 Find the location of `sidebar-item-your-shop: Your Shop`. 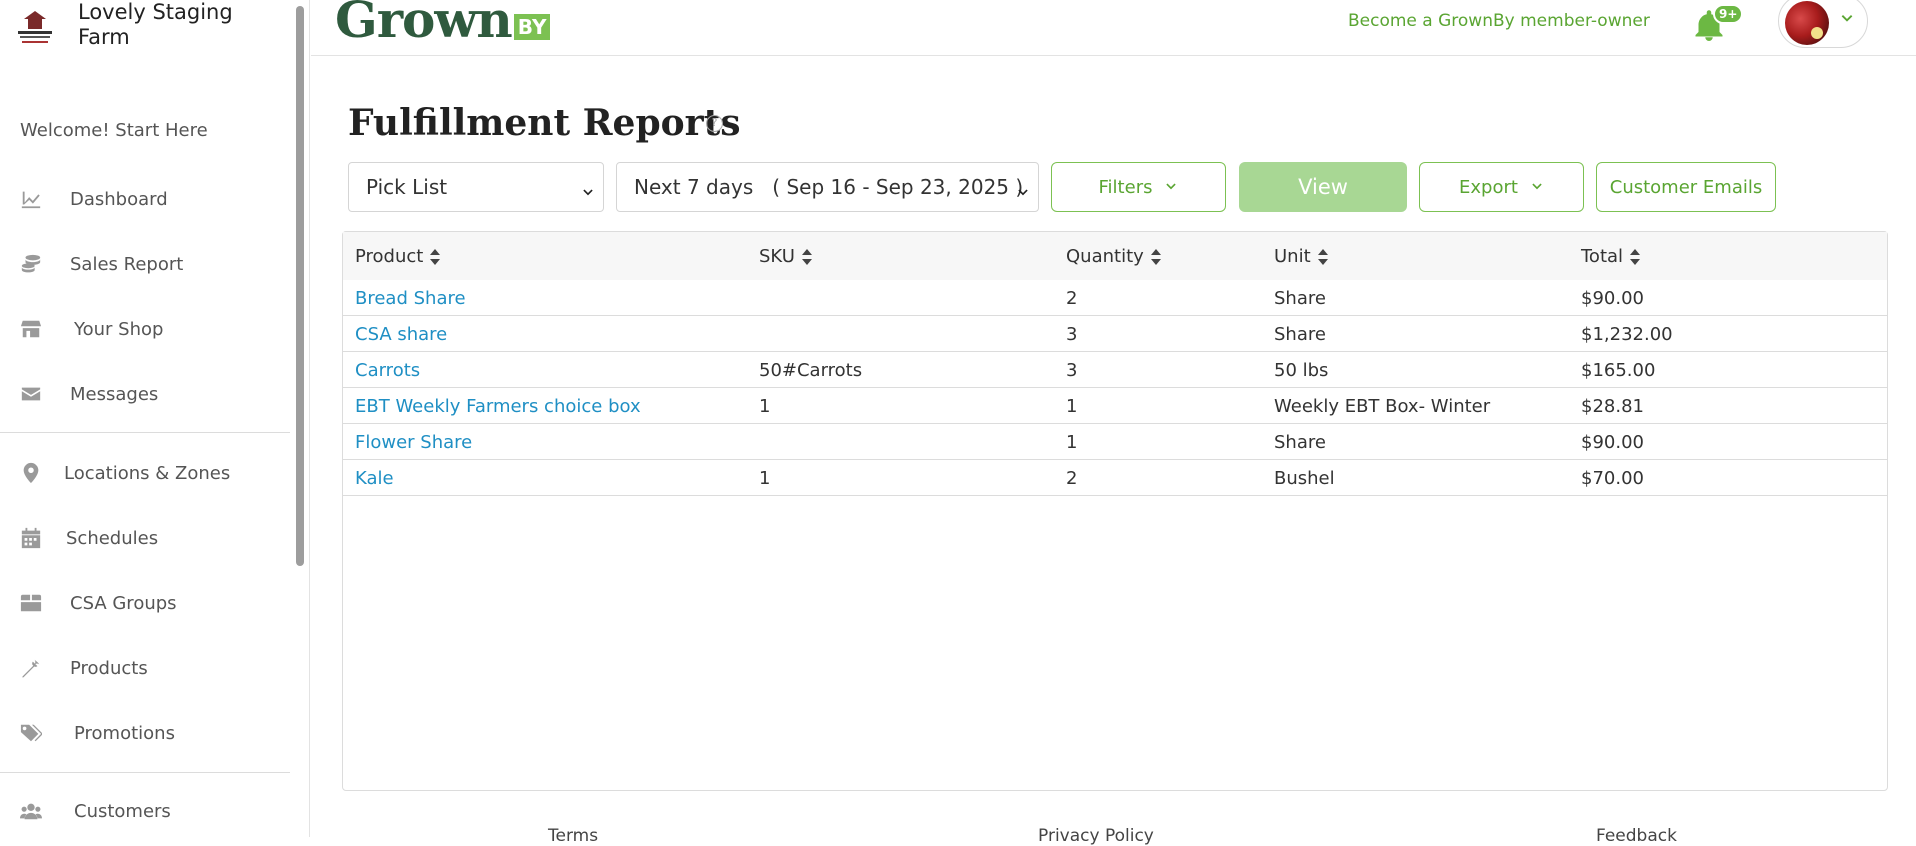

sidebar-item-your-shop: Your Shop is located at coordinates (145, 329).